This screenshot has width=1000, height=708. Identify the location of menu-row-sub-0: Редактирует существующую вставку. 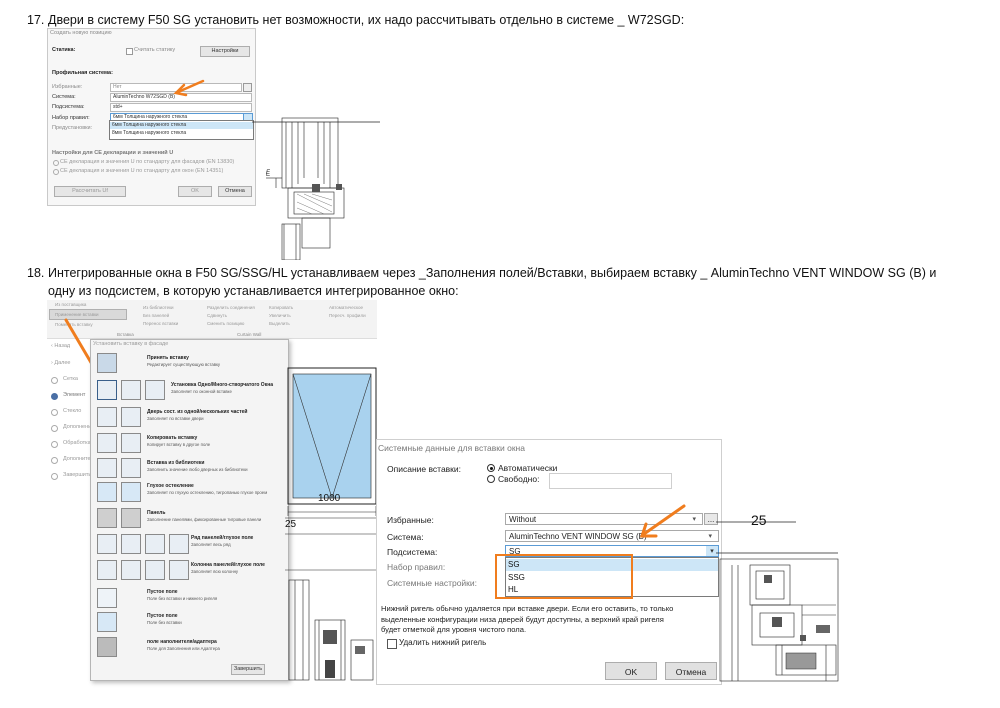
(184, 364).